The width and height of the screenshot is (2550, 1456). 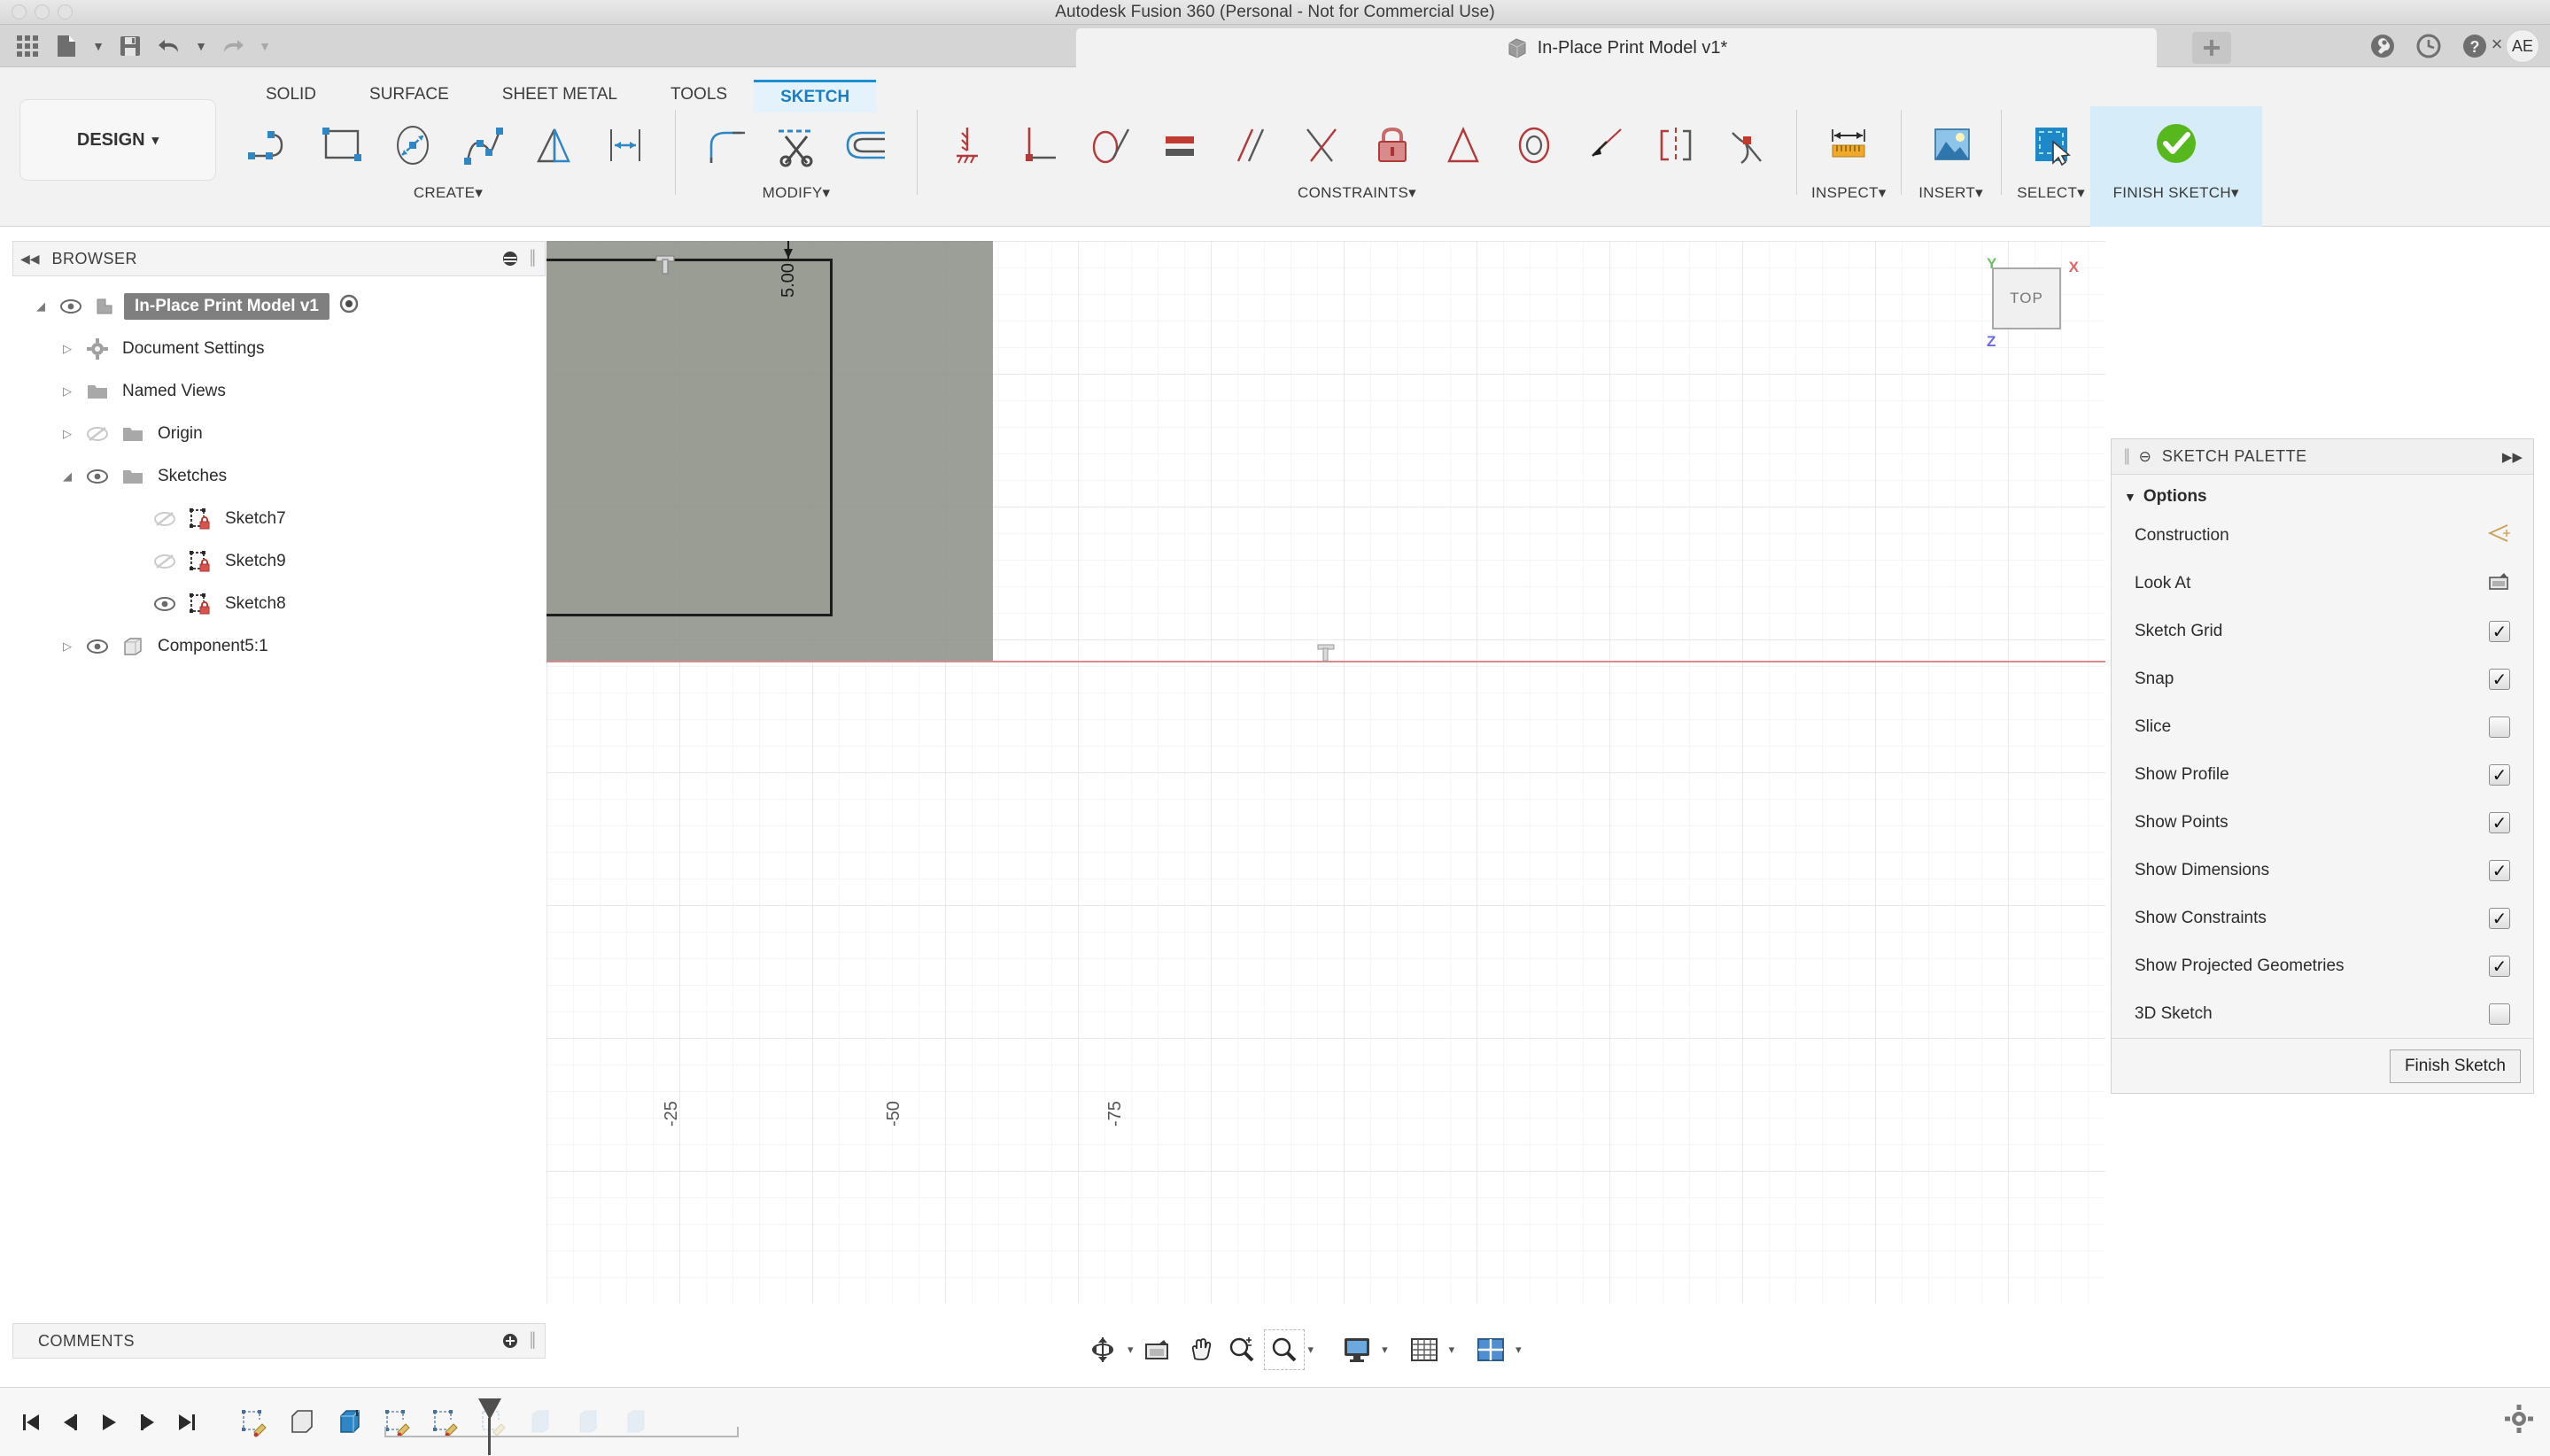 What do you see at coordinates (725, 145) in the screenshot?
I see `fillet-tool-icon` at bounding box center [725, 145].